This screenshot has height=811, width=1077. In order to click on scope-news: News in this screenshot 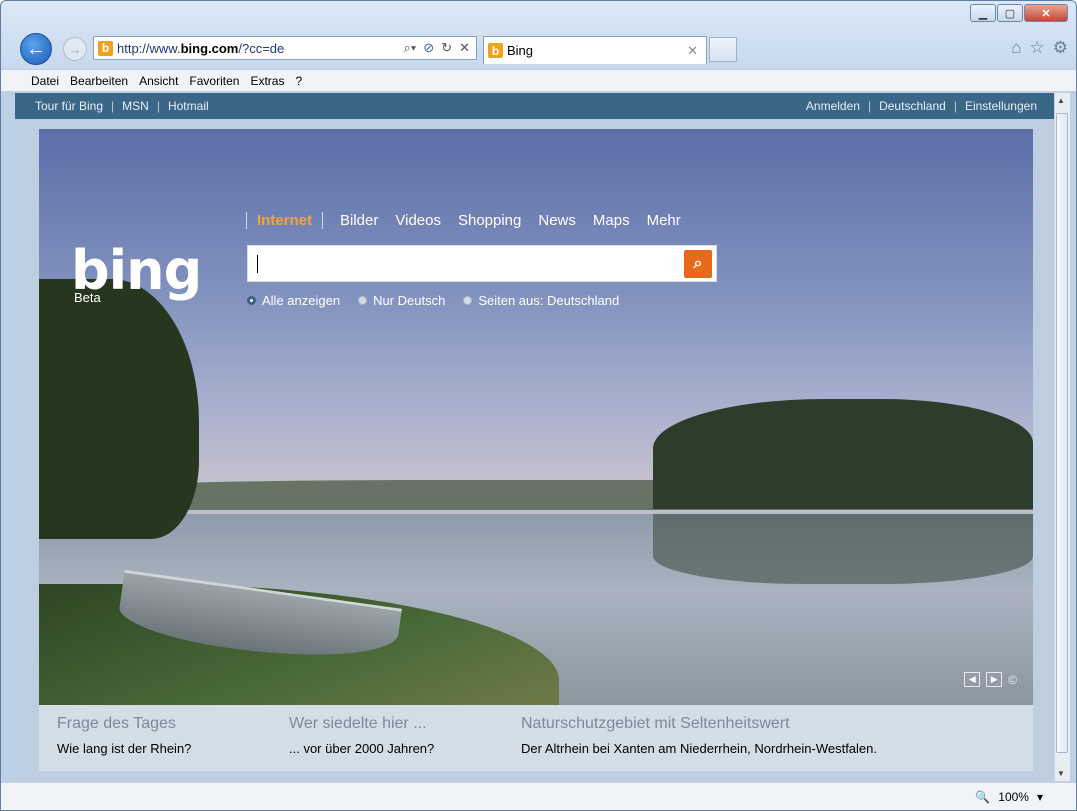, I will do `click(557, 220)`.